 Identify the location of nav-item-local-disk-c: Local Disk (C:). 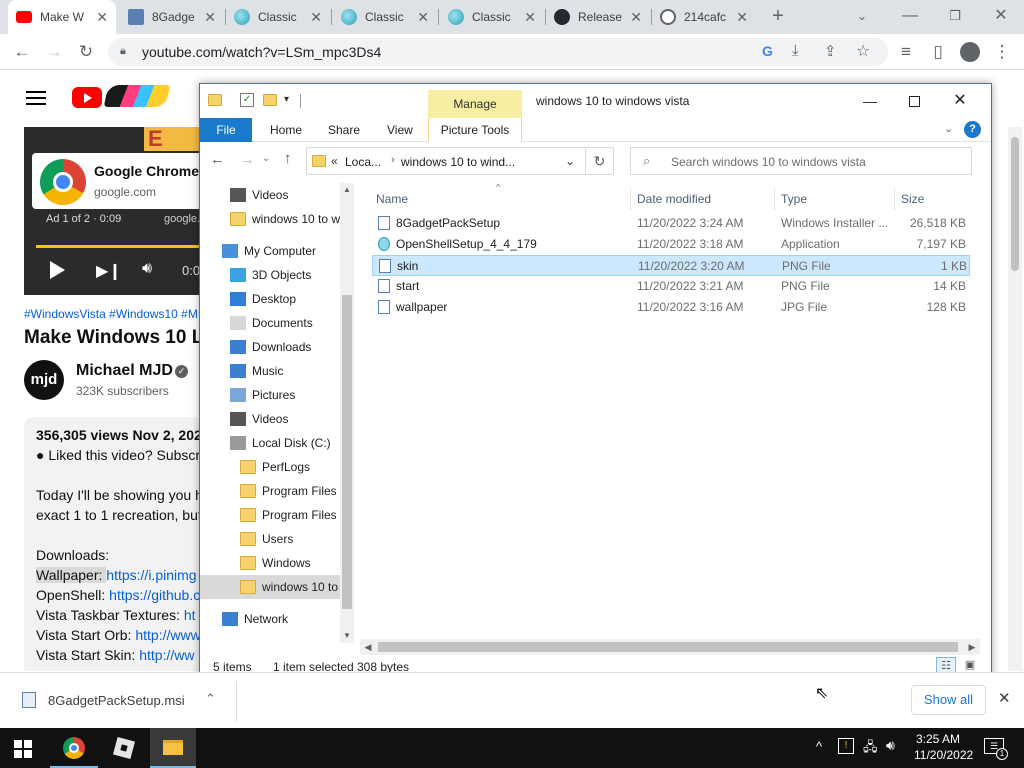
(270, 443).